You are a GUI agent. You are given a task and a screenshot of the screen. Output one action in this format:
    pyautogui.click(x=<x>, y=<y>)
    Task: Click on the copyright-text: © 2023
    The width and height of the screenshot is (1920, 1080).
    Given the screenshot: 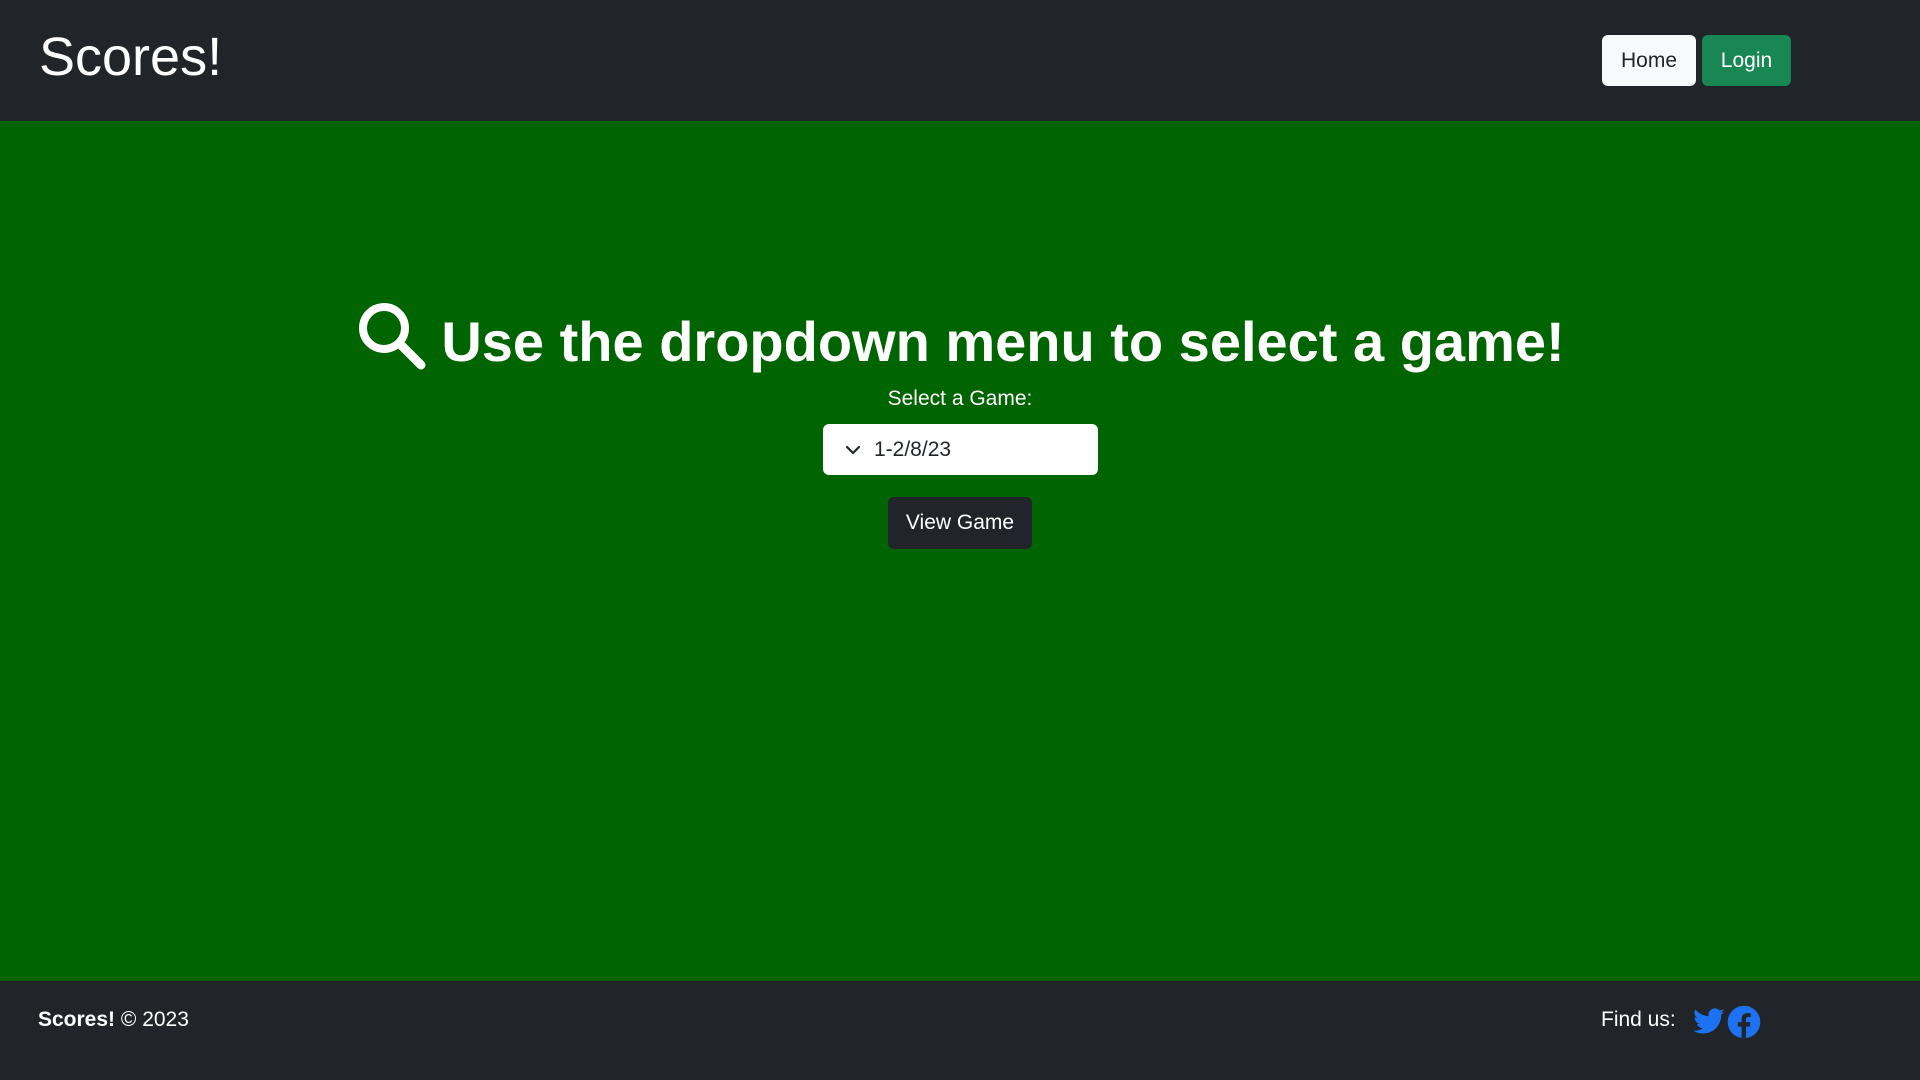 What is the action you would take?
    pyautogui.click(x=154, y=1019)
    